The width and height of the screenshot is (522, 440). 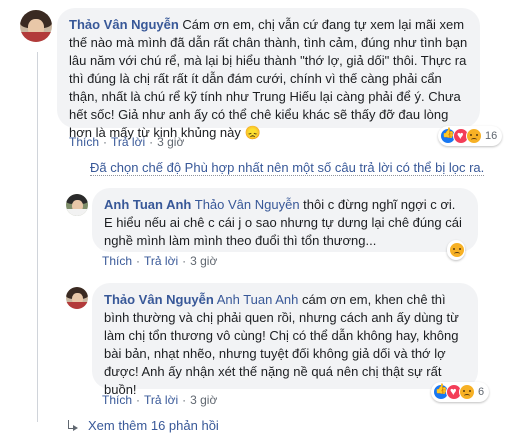 What do you see at coordinates (252, 132) in the screenshot?
I see `sad-emoji: 😞` at bounding box center [252, 132].